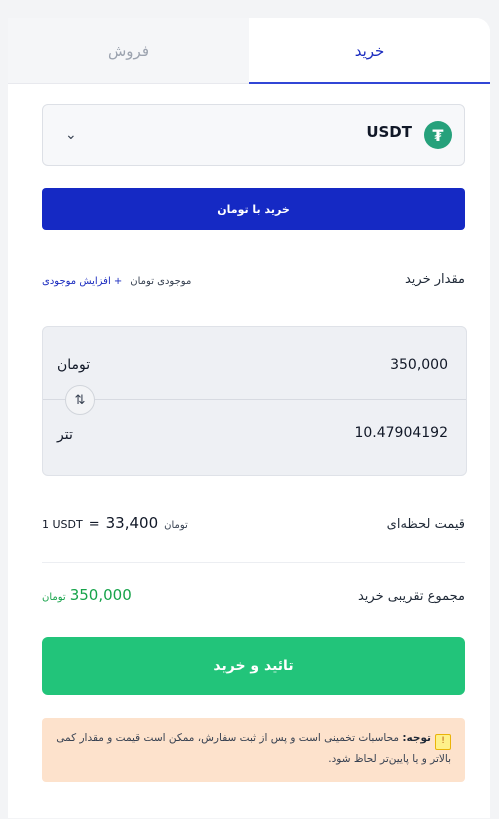 The width and height of the screenshot is (499, 819). What do you see at coordinates (443, 742) in the screenshot?
I see `warning-icon: !` at bounding box center [443, 742].